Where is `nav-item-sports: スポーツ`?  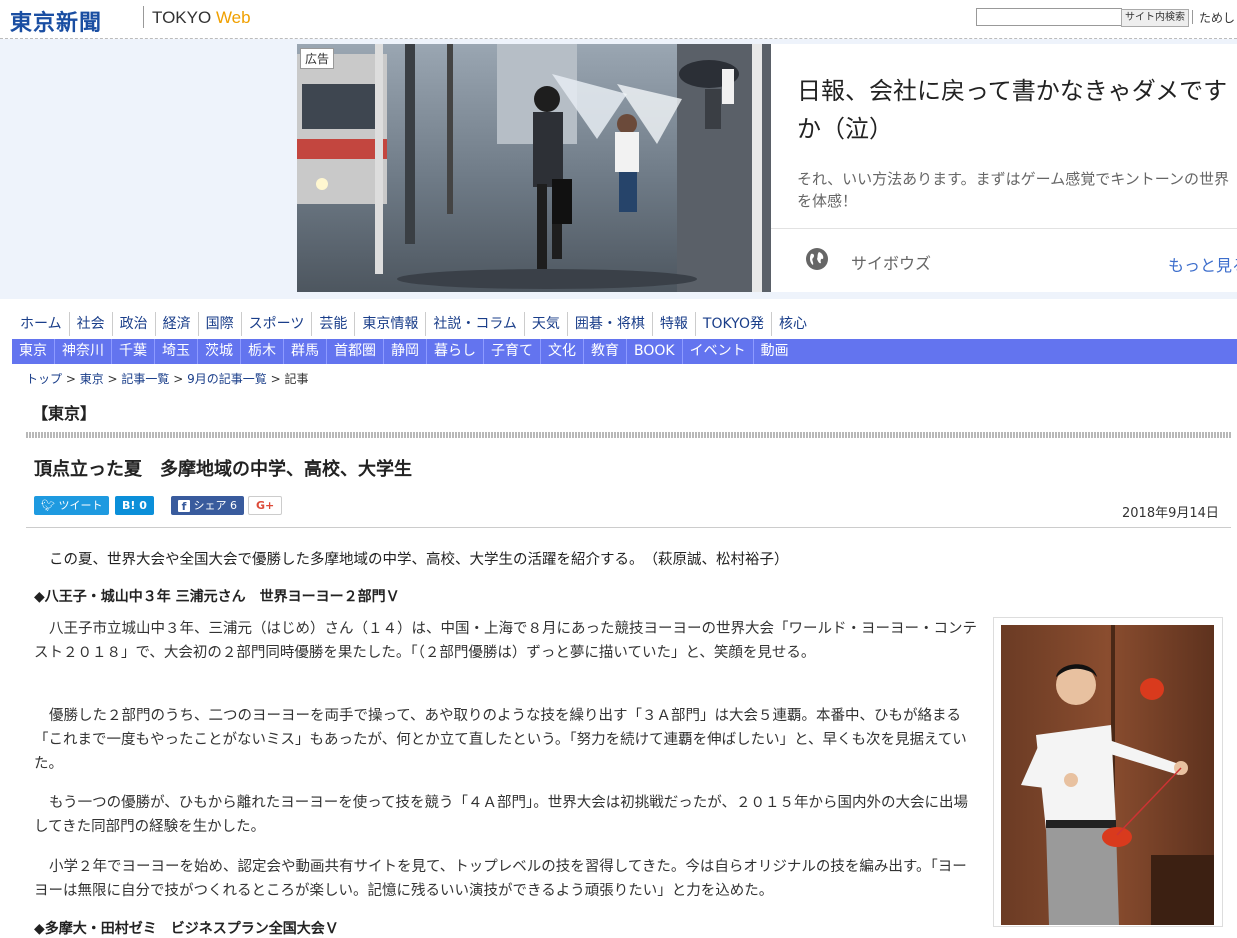
nav-item-sports: スポーツ is located at coordinates (276, 324).